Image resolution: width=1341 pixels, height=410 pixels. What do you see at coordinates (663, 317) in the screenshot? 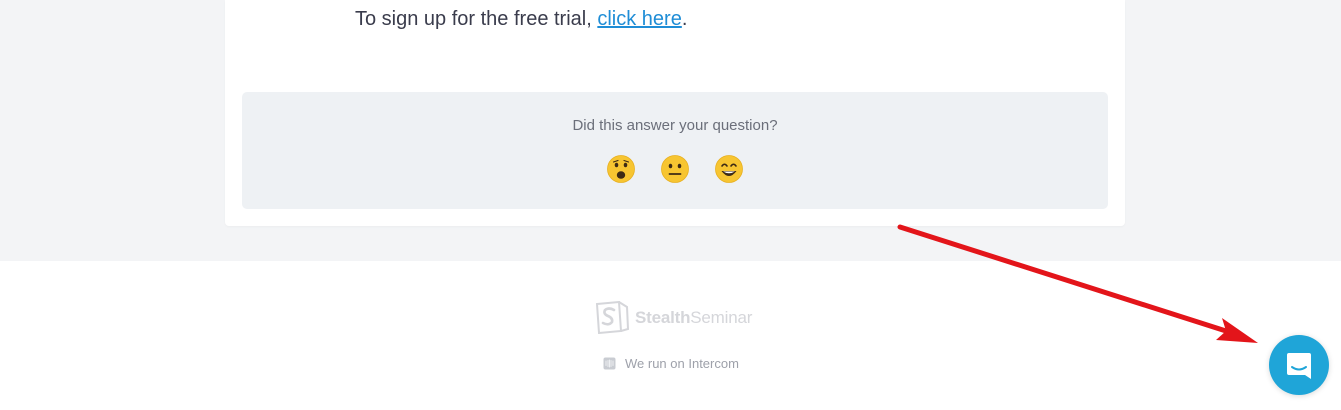
I see `logo-bold-text: Stealth` at bounding box center [663, 317].